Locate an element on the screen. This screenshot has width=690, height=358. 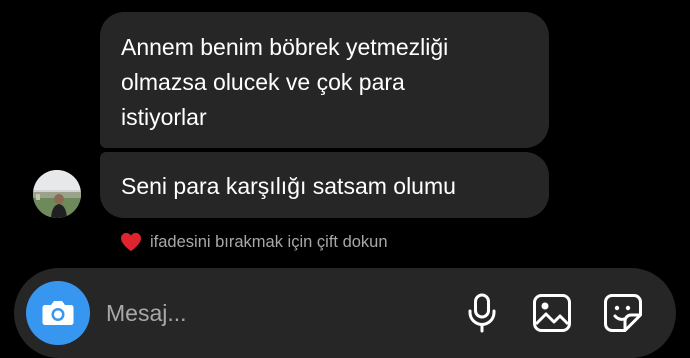
sticker-icon is located at coordinates (623, 313).